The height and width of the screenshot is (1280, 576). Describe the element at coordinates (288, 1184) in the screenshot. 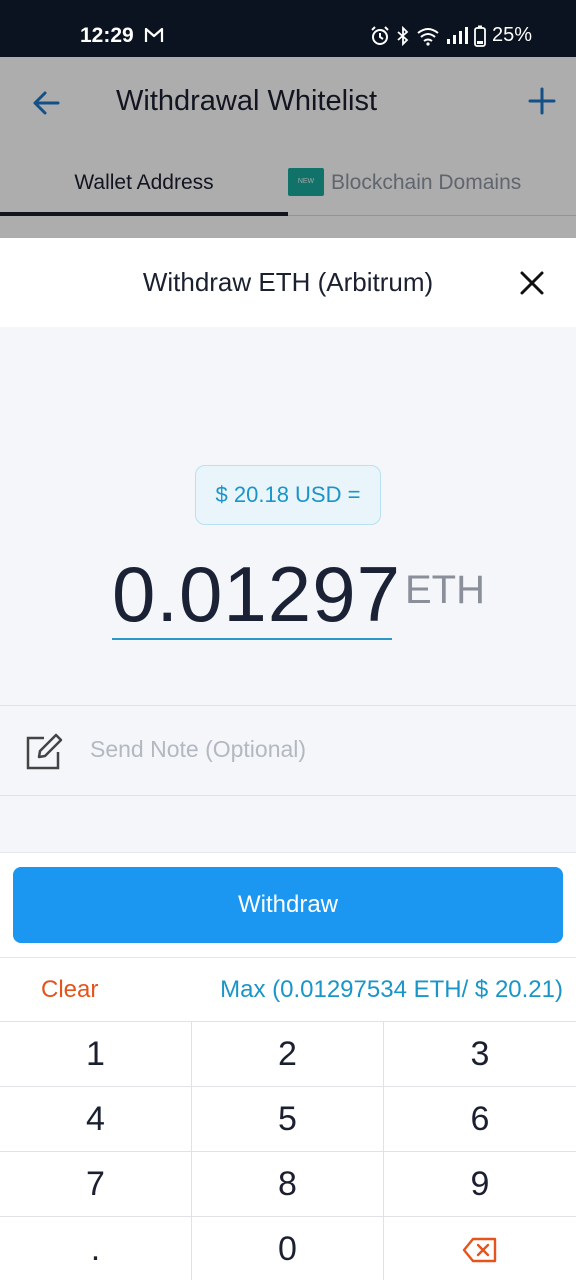

I see `key-8: 8` at that location.